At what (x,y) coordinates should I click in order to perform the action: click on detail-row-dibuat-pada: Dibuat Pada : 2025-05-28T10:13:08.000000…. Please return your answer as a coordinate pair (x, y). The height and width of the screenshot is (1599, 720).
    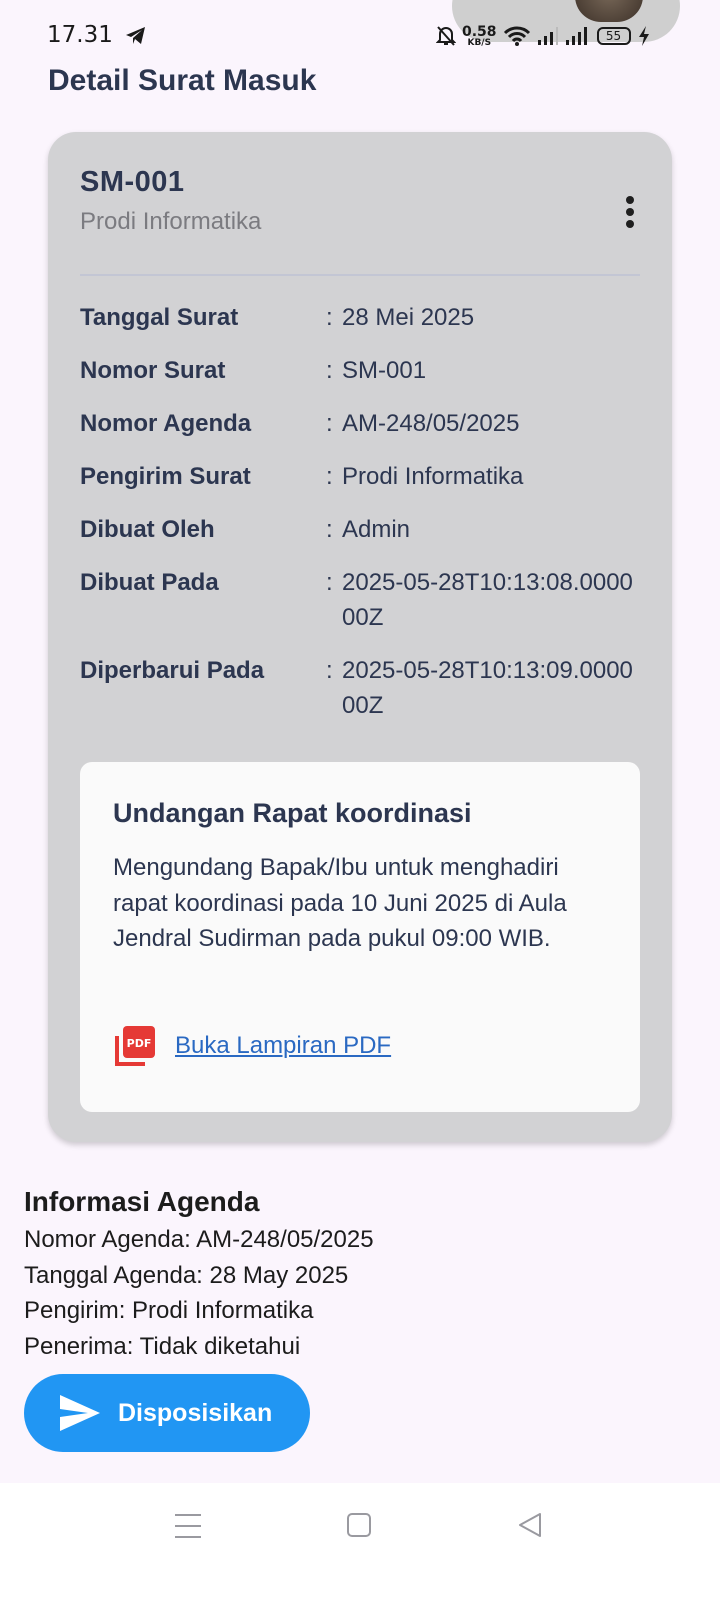
    Looking at the image, I should click on (360, 600).